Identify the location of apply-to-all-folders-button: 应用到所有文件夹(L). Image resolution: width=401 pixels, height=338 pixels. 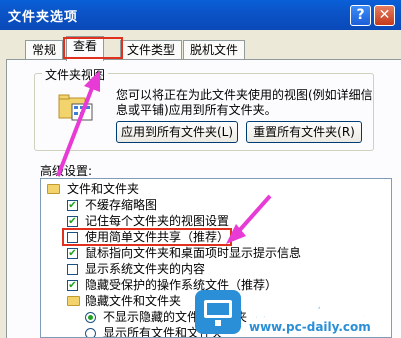
(177, 132).